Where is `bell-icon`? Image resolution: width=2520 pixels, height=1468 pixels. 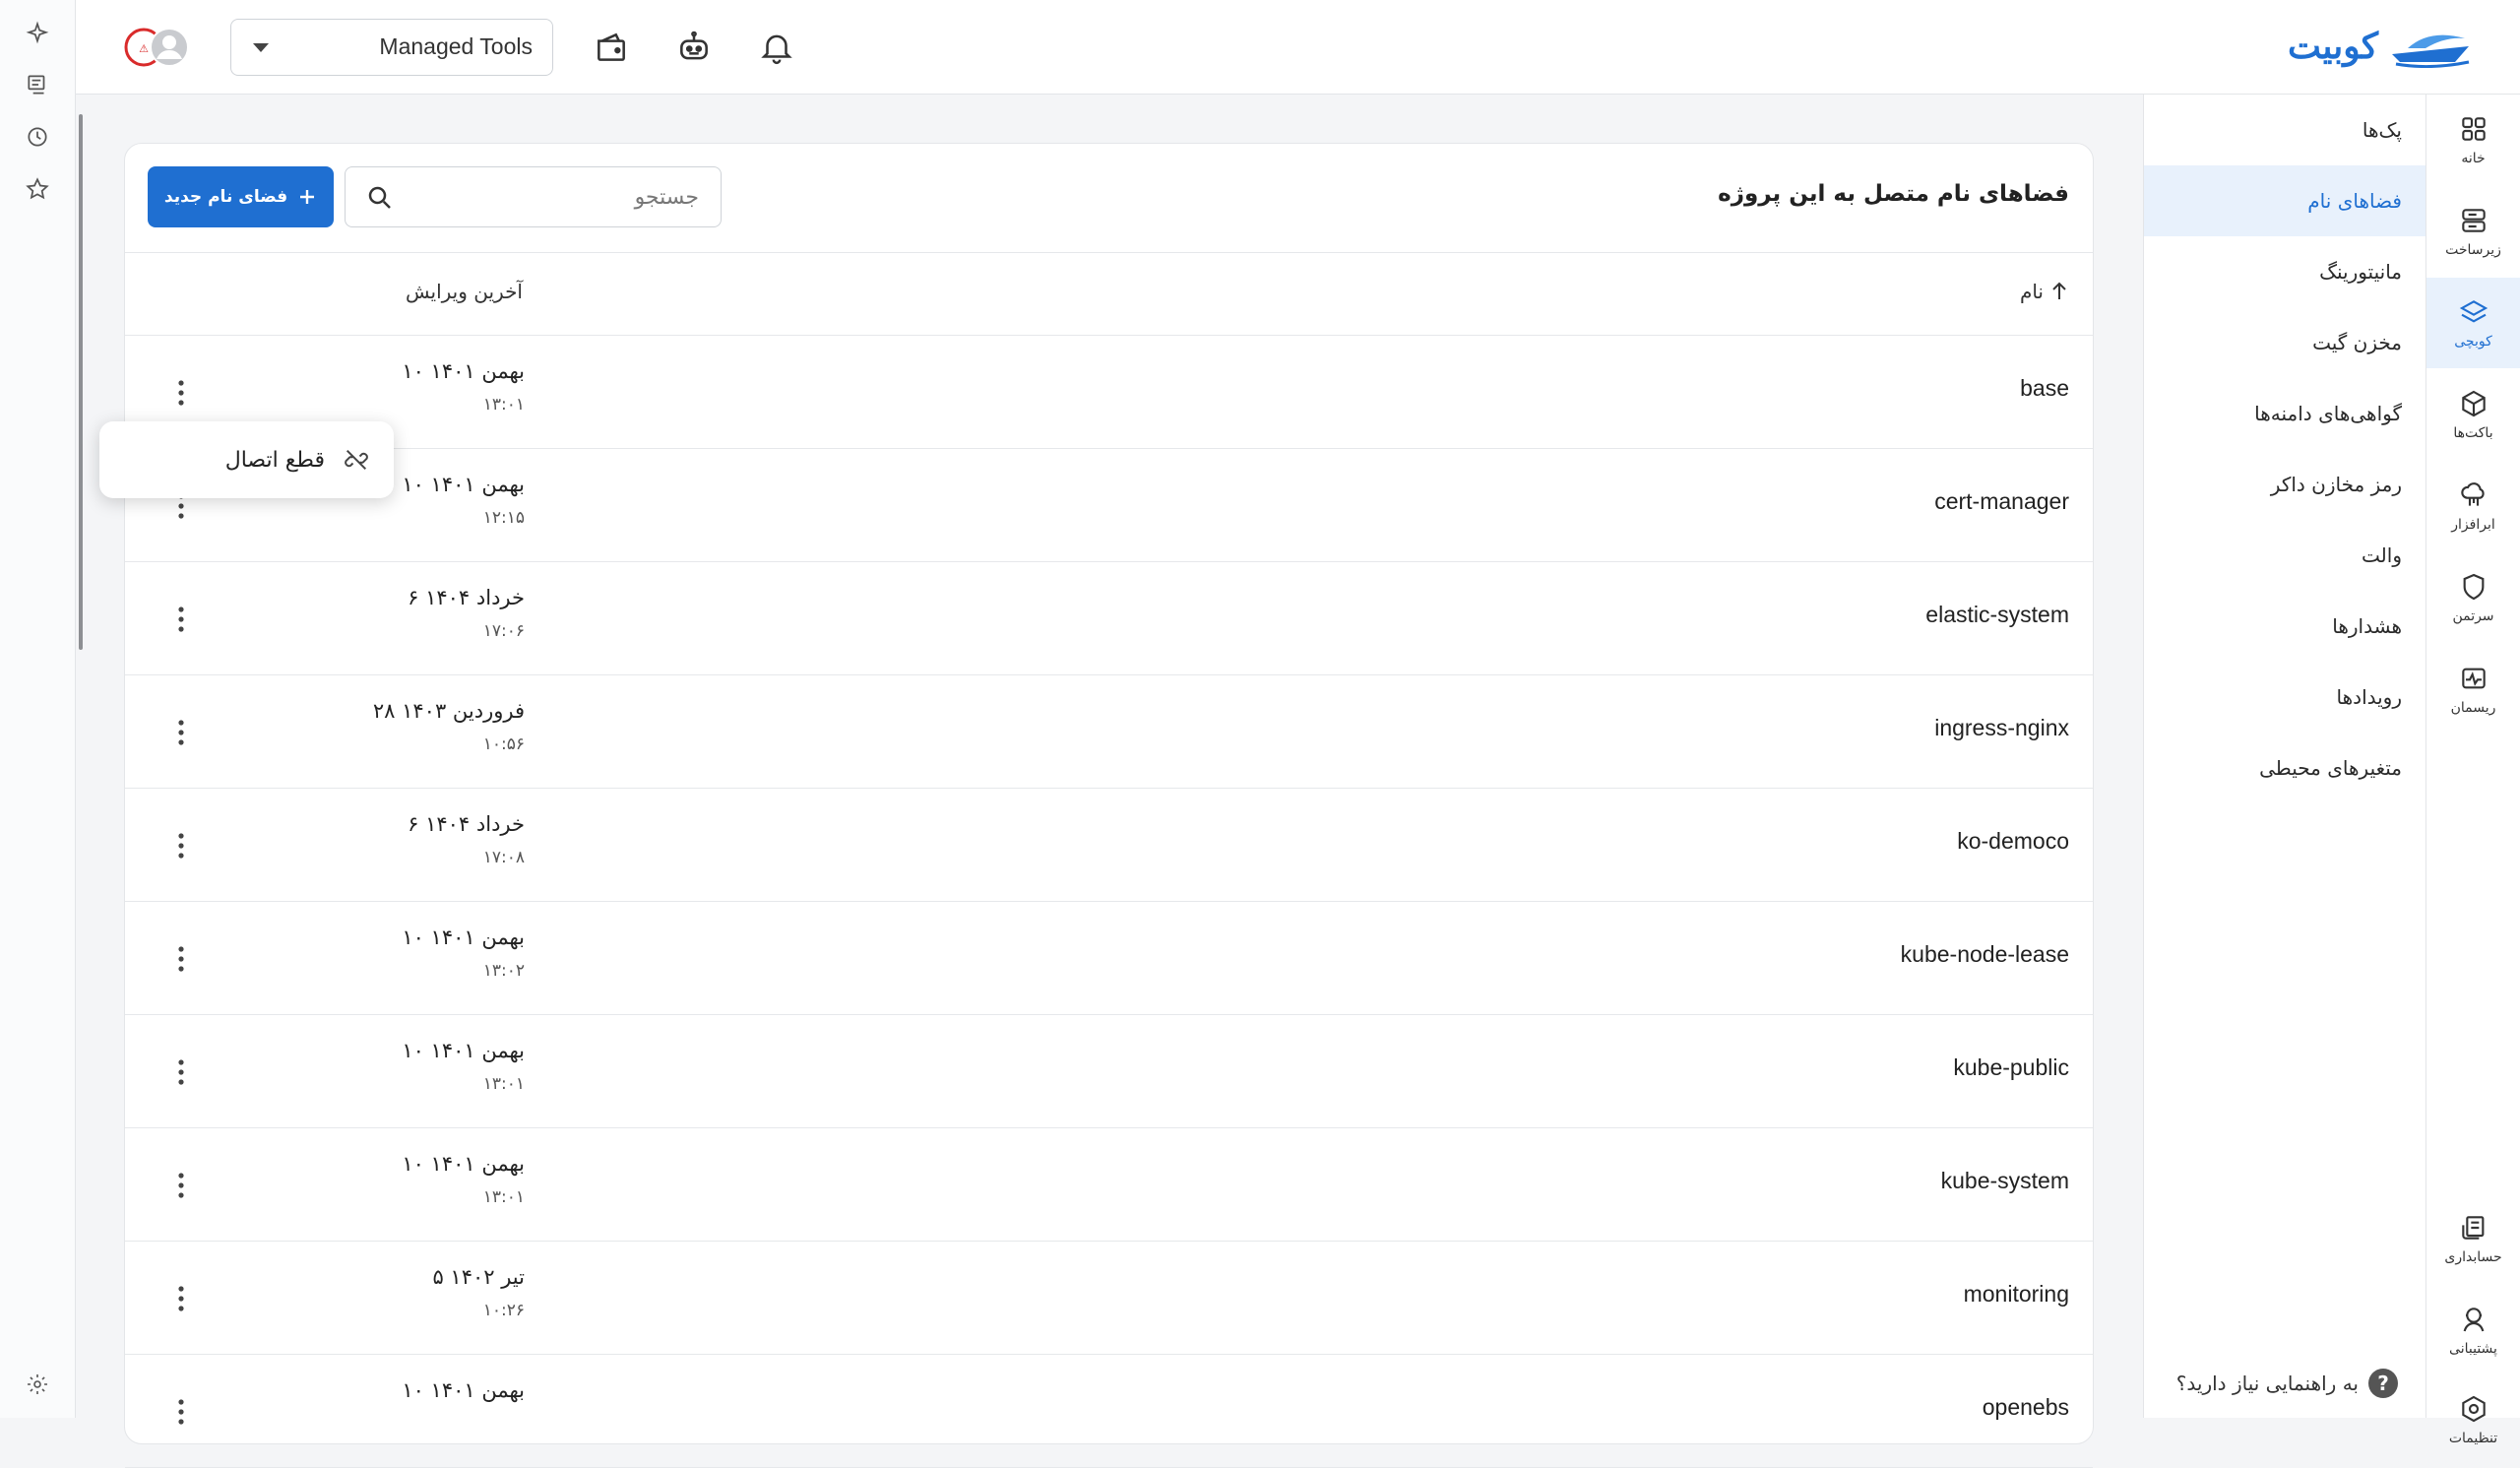 bell-icon is located at coordinates (776, 48).